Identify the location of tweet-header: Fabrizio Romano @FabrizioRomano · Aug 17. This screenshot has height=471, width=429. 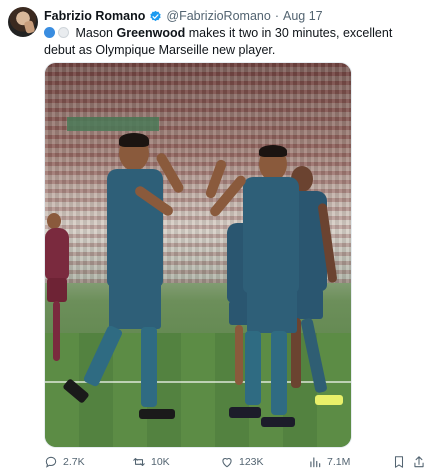
(183, 16).